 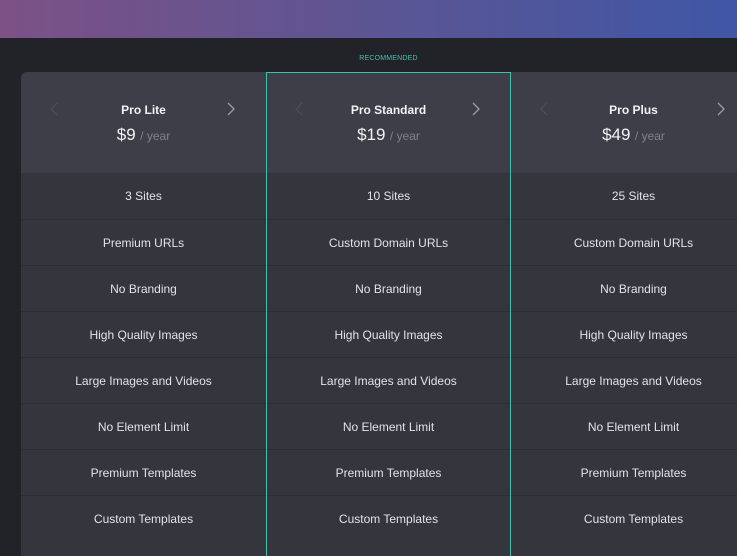 I want to click on plan-price: $9 / year, so click(x=143, y=135).